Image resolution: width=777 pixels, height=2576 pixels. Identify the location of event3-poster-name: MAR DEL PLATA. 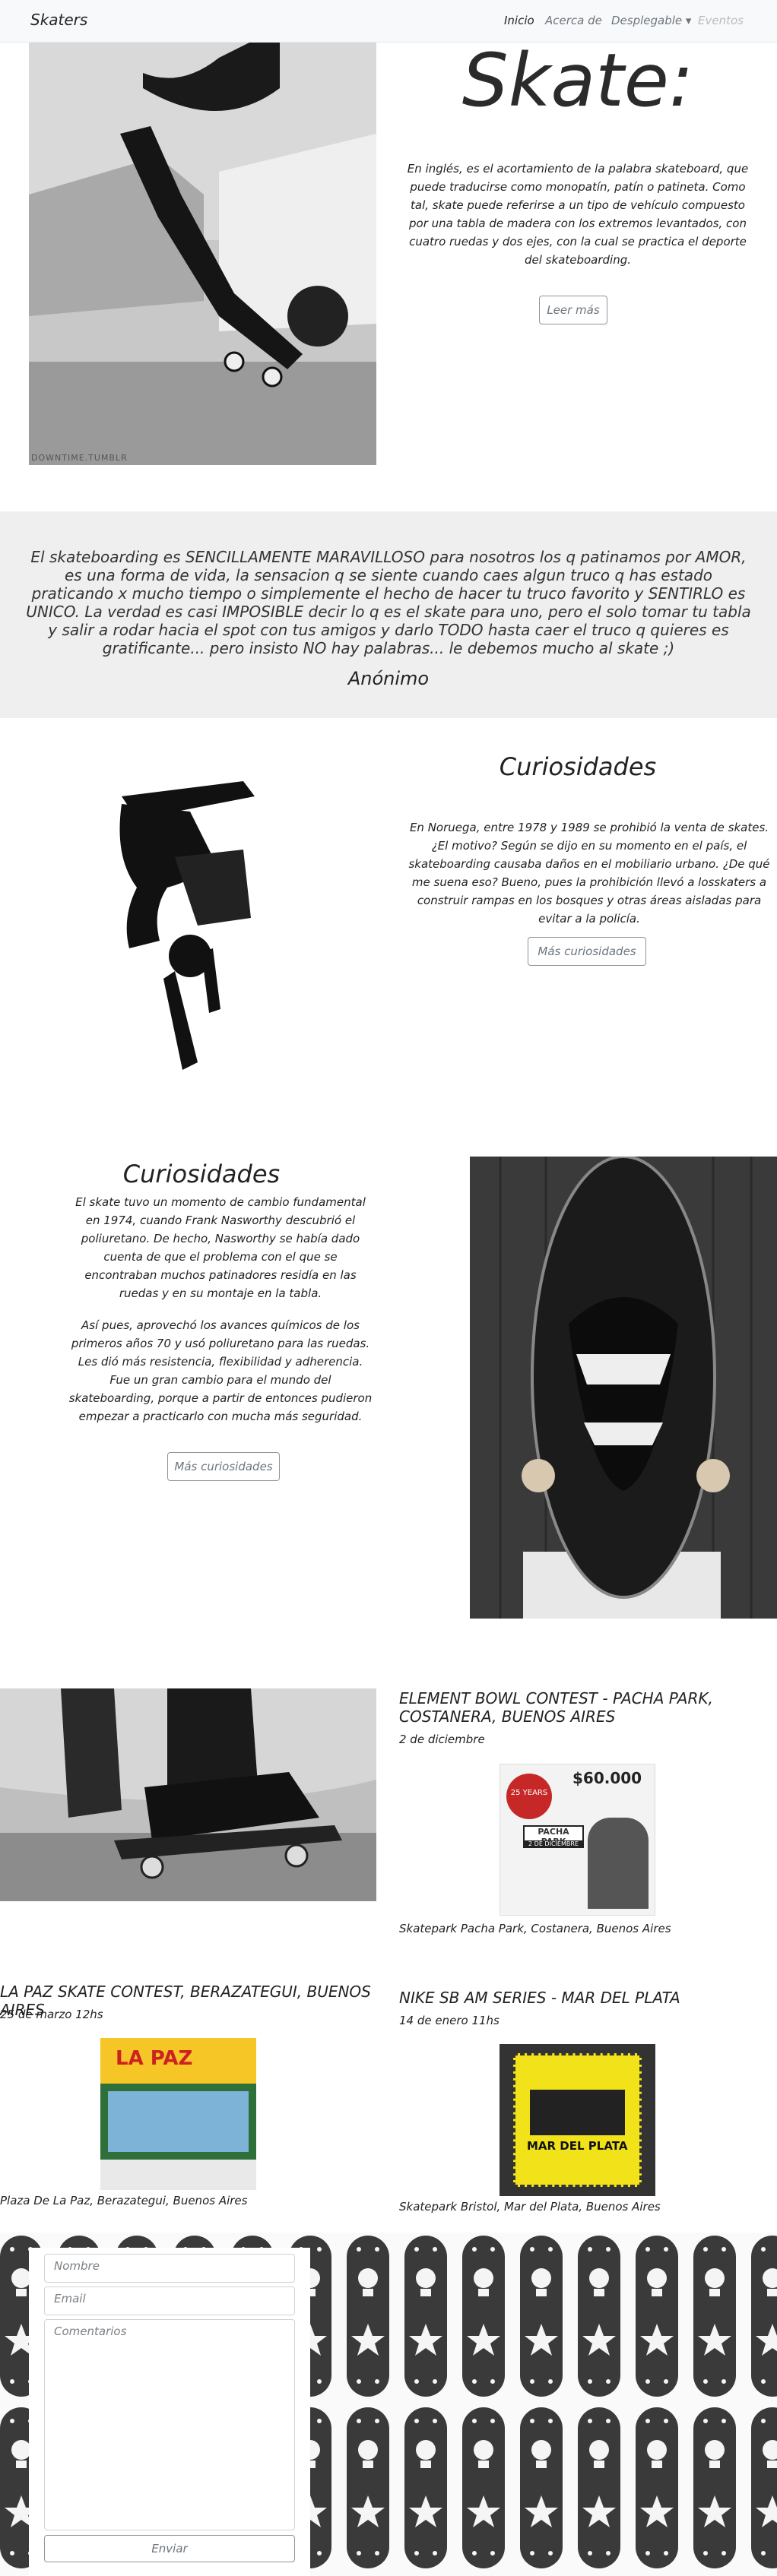
(578, 2146).